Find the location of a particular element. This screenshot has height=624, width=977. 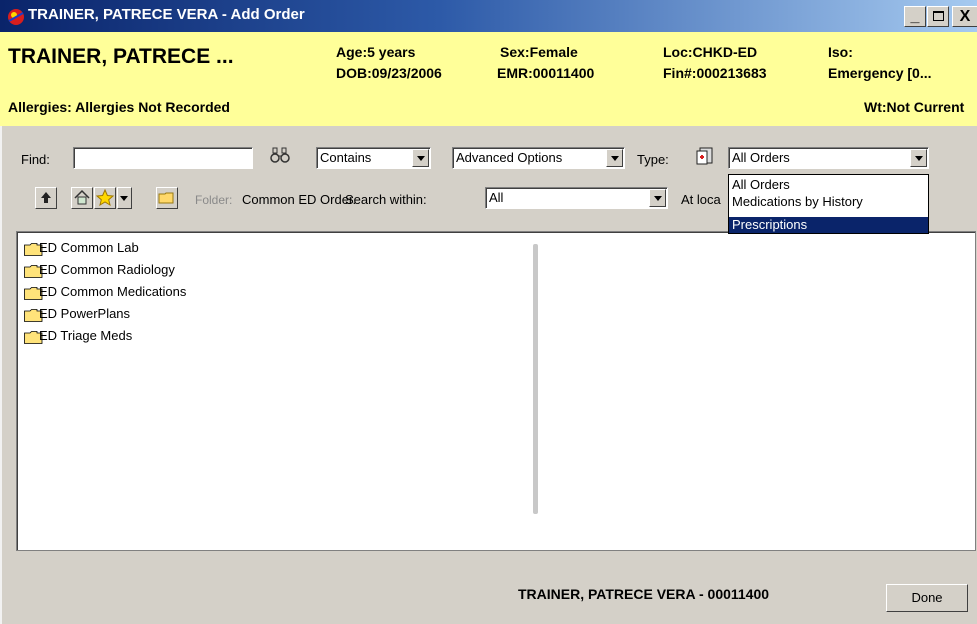

maximize-button is located at coordinates (938, 16).